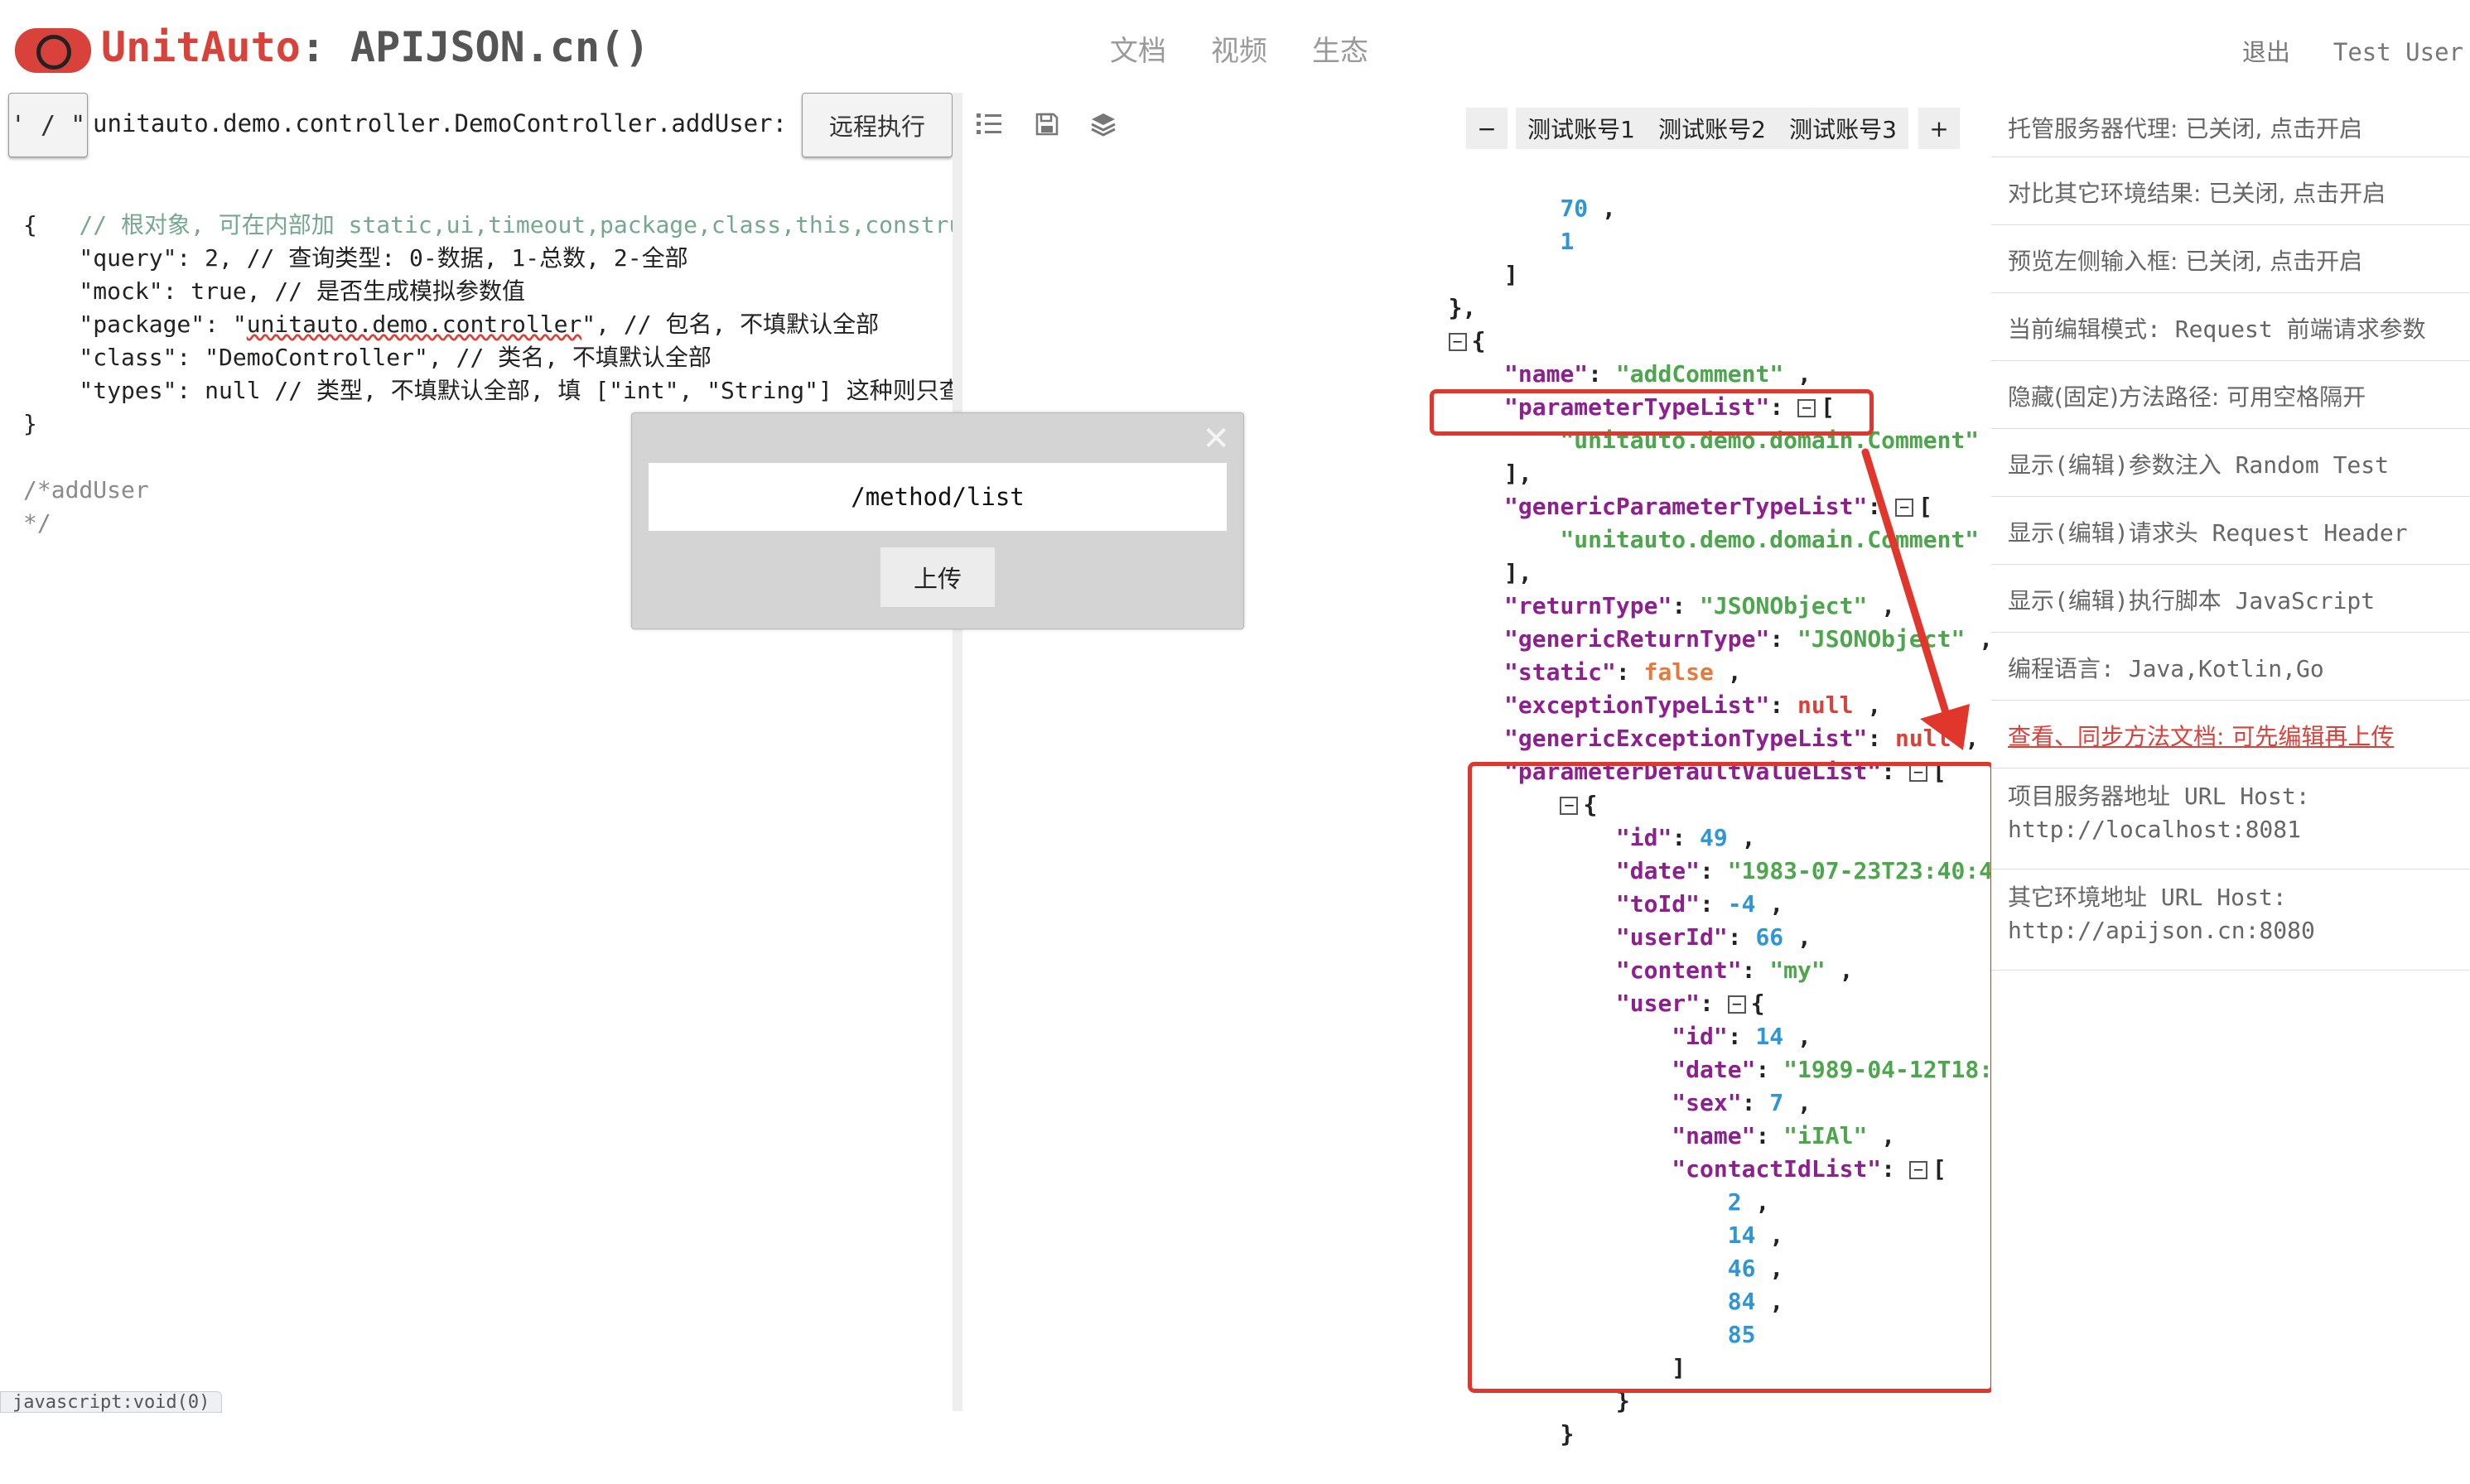 The width and height of the screenshot is (2470, 1484). Describe the element at coordinates (2230, 327) in the screenshot. I see `sidebar-item-edit-mode: 当前编辑模式: Request 前端请求参数` at that location.